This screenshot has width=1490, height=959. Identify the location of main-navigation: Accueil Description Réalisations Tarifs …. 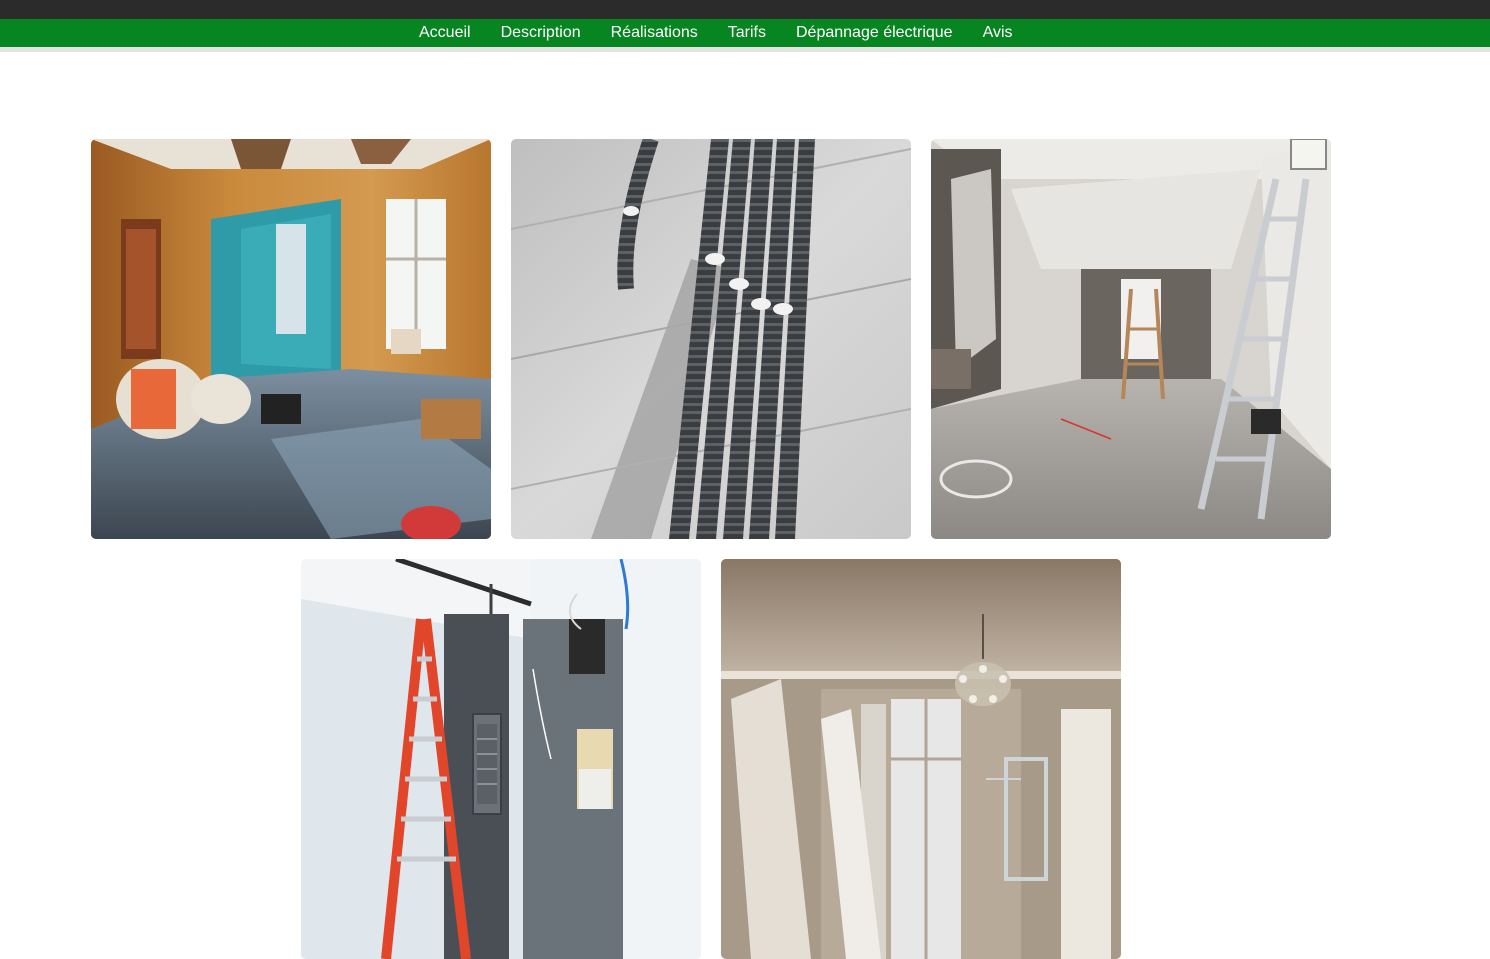
(745, 33).